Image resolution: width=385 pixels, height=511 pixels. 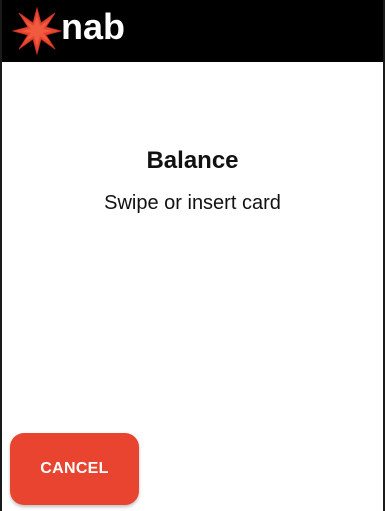 What do you see at coordinates (192, 203) in the screenshot?
I see `card-instruction: Swipe or insert card` at bounding box center [192, 203].